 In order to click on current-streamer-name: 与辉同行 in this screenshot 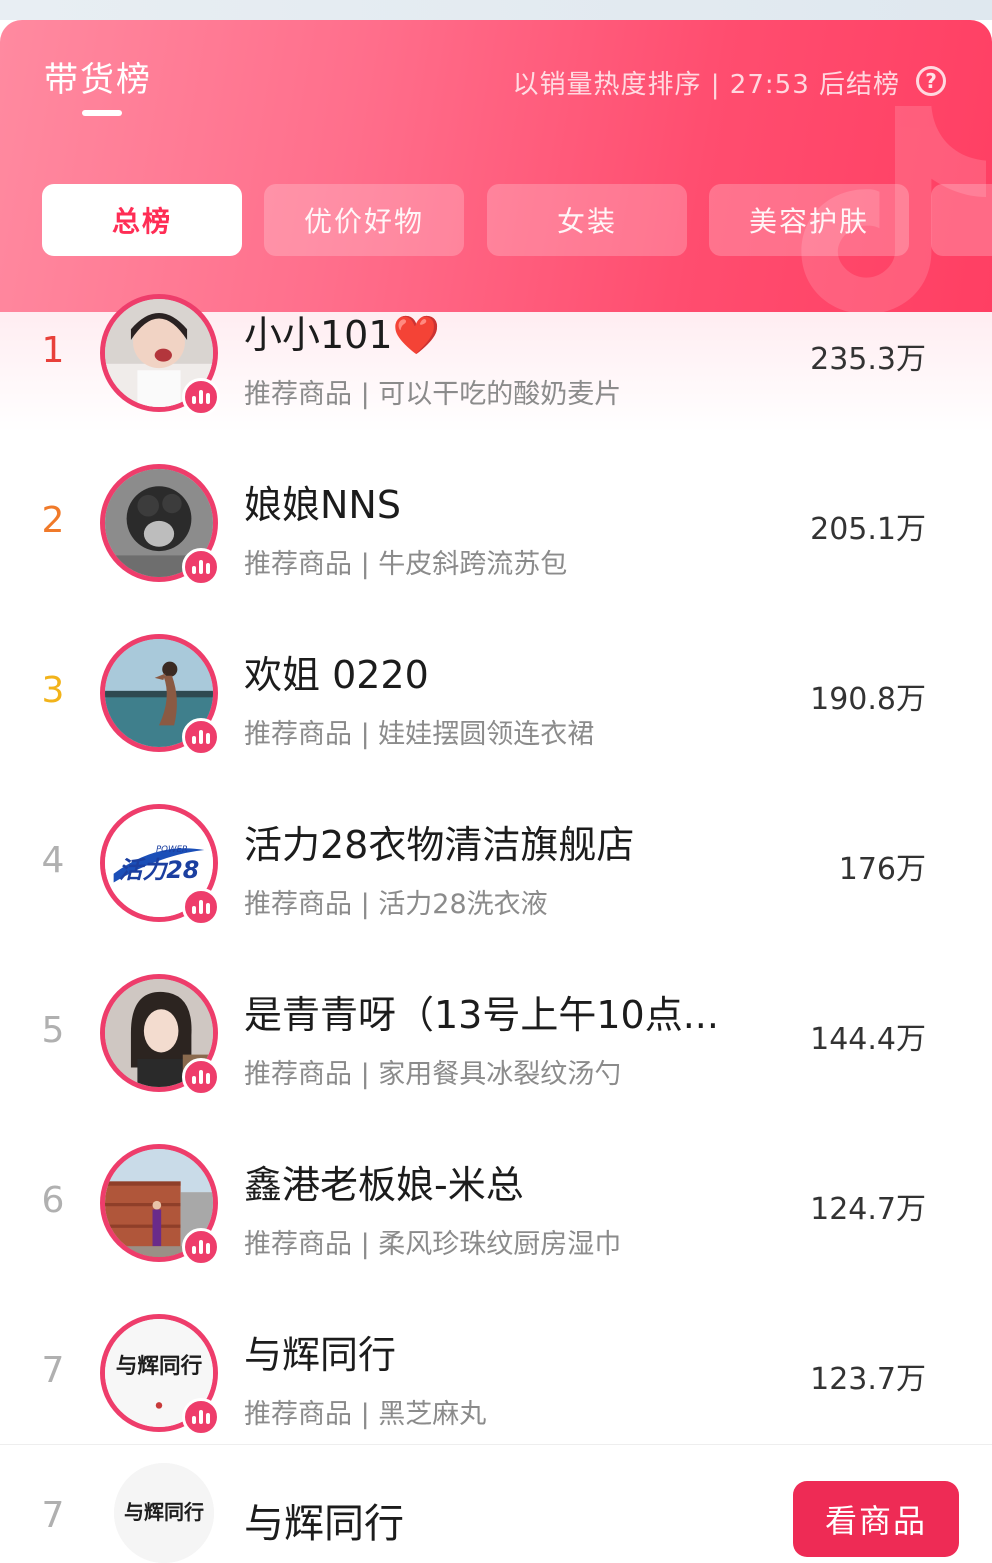, I will do `click(324, 1524)`.